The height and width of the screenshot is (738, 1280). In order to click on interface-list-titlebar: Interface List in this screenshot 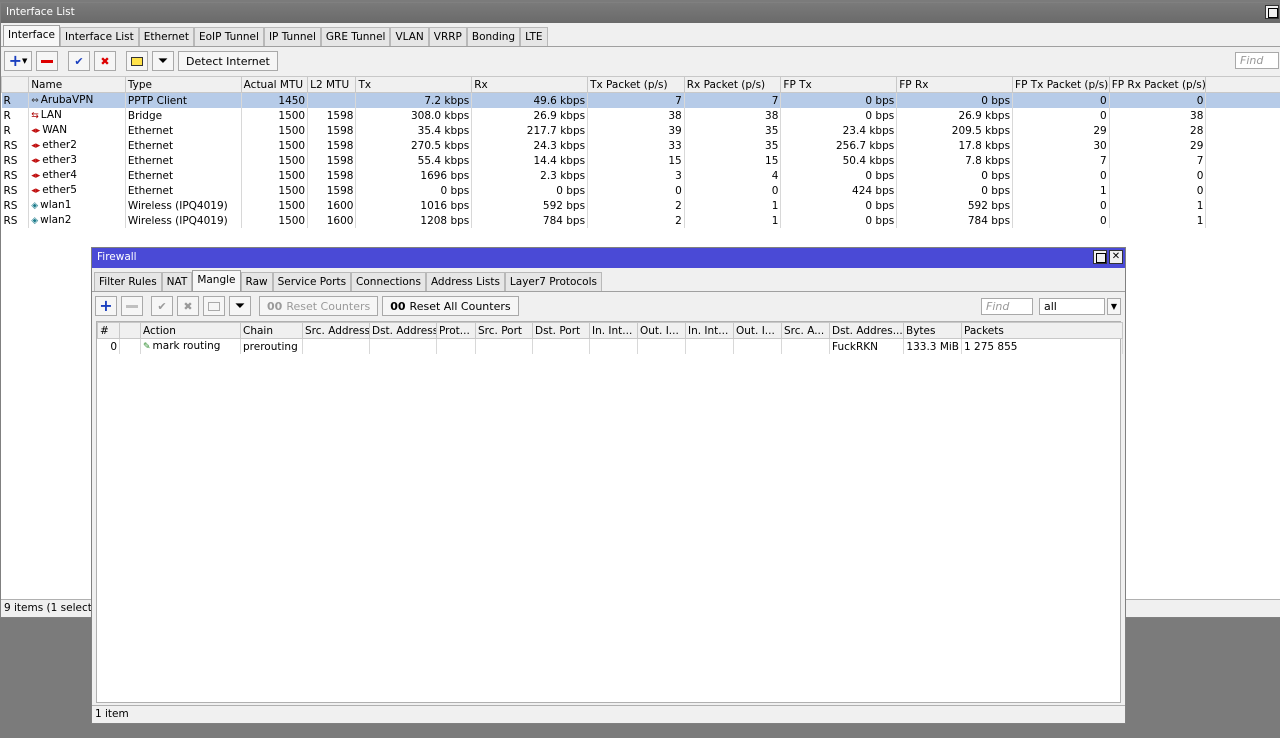, I will do `click(640, 13)`.